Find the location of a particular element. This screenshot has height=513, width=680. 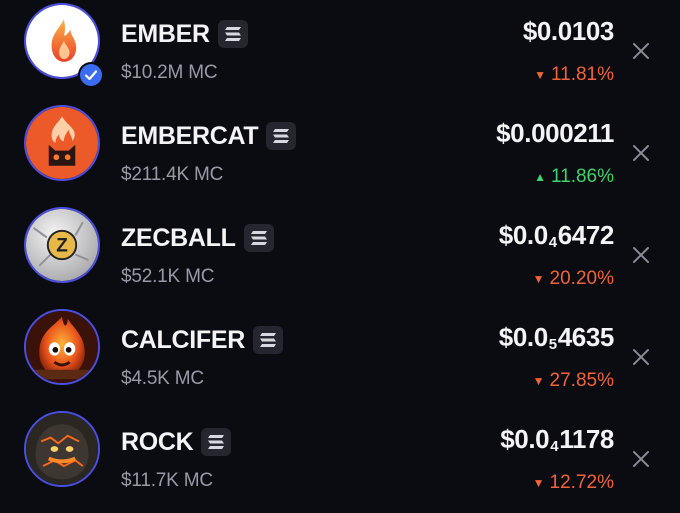

svg-text: Z is located at coordinates (62, 246).